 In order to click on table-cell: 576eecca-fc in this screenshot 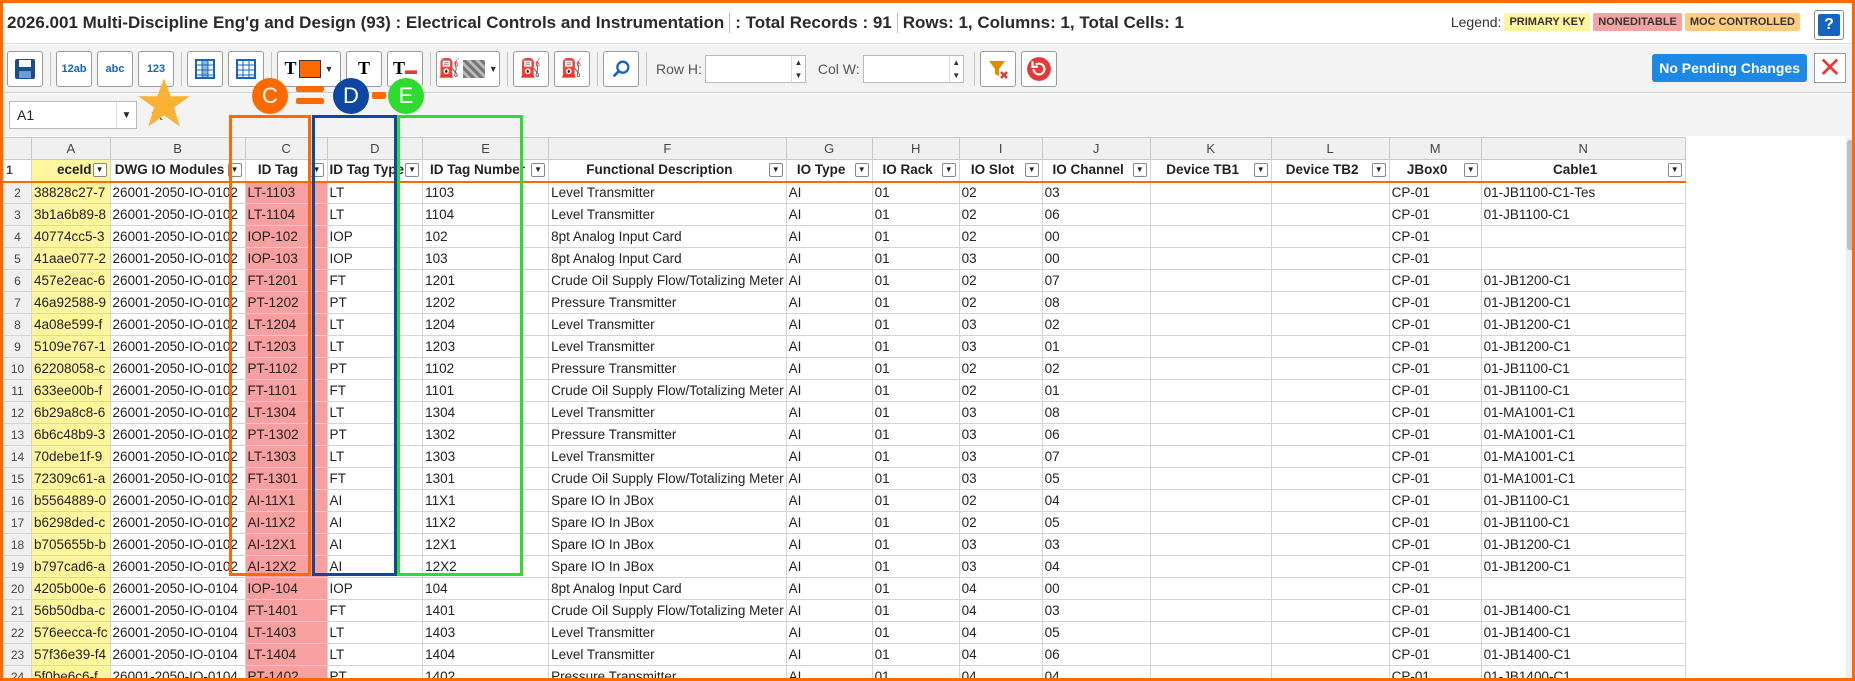, I will do `click(71, 632)`.